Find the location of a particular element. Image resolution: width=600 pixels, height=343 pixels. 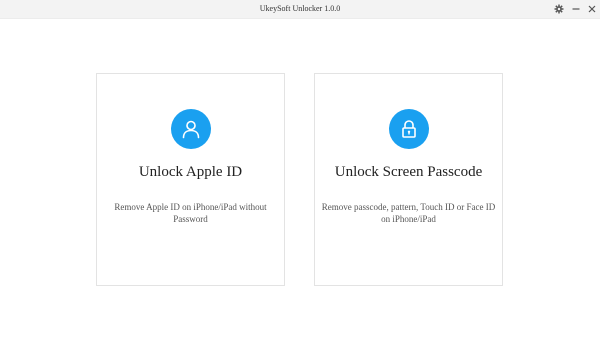

title-bar: UkeySoft Unlocker 1.0.0 is located at coordinates (300, 9).